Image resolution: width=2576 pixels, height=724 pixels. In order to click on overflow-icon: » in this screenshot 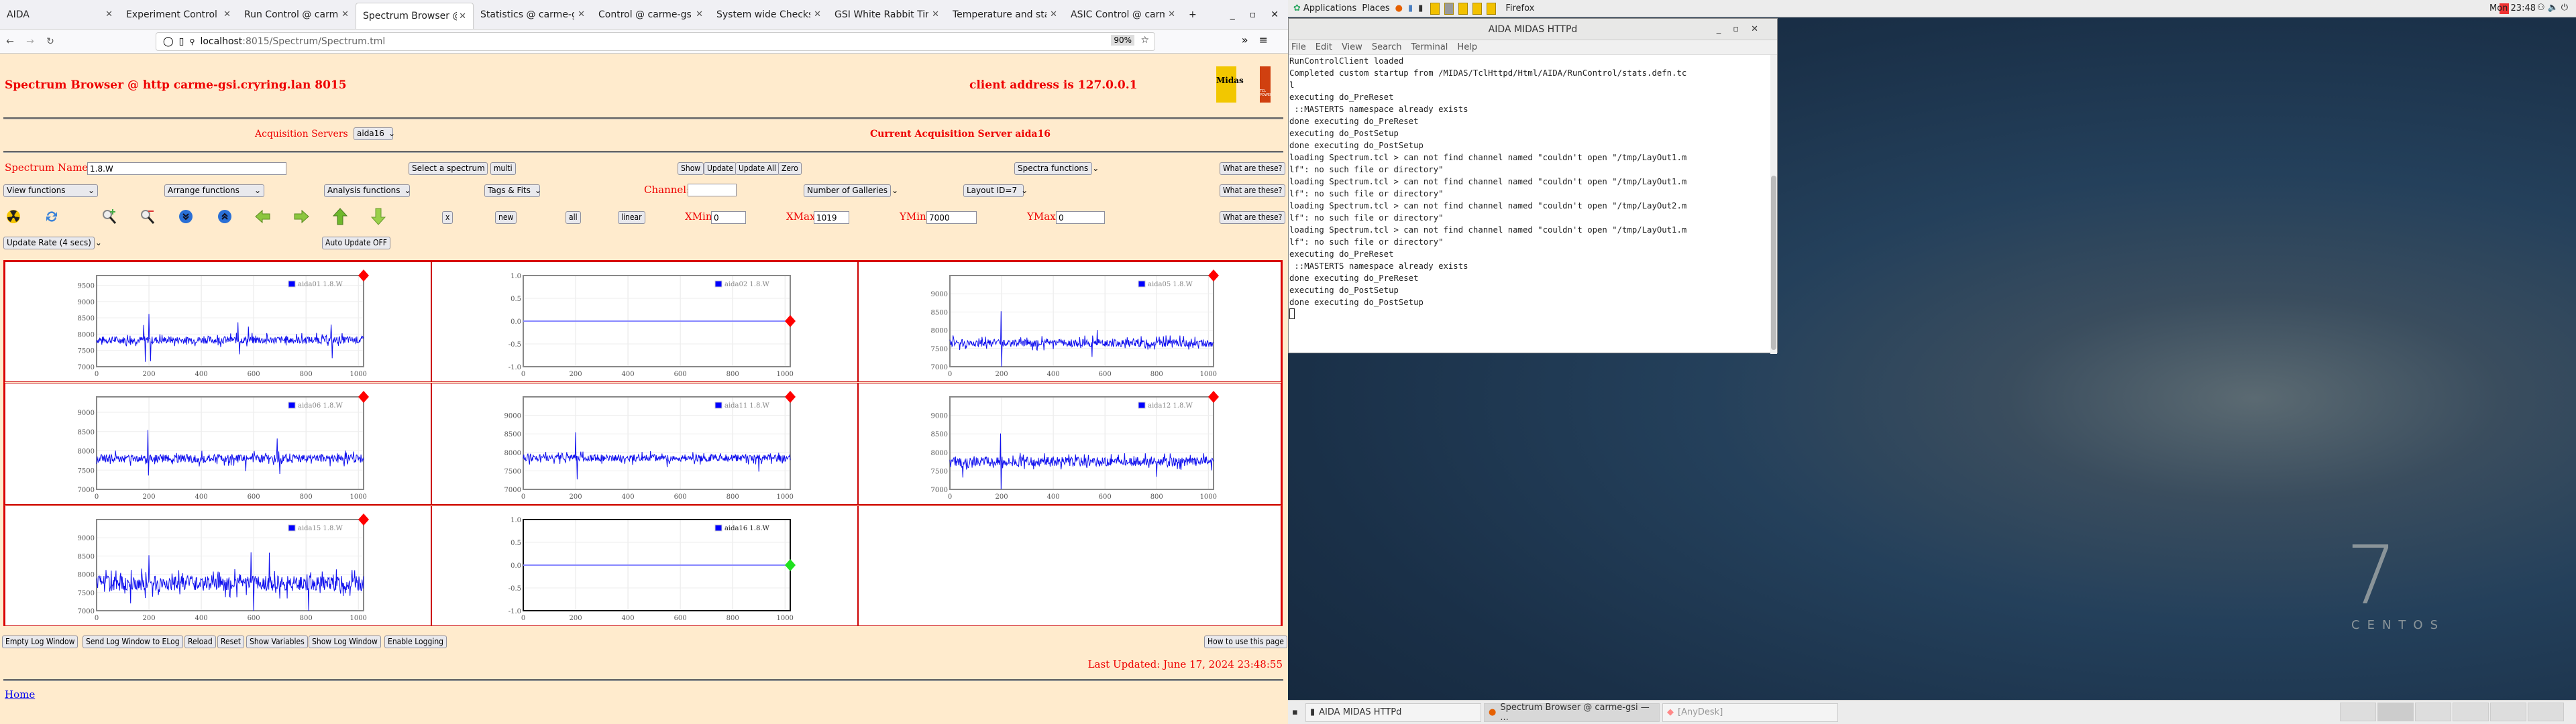, I will do `click(1250, 40)`.